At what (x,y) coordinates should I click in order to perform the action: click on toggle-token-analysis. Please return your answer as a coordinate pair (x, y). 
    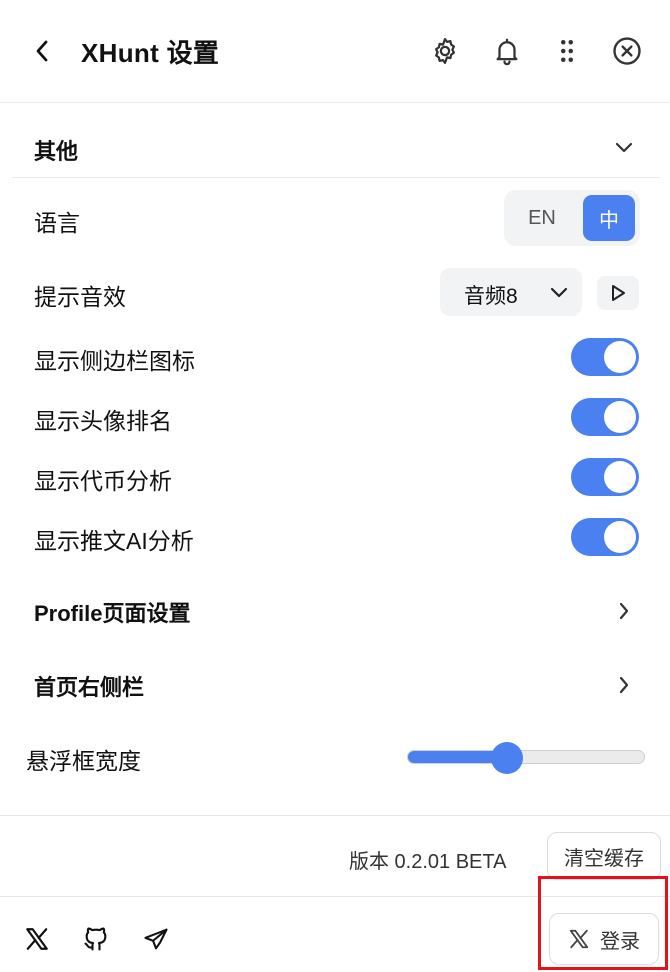
    Looking at the image, I should click on (605, 477).